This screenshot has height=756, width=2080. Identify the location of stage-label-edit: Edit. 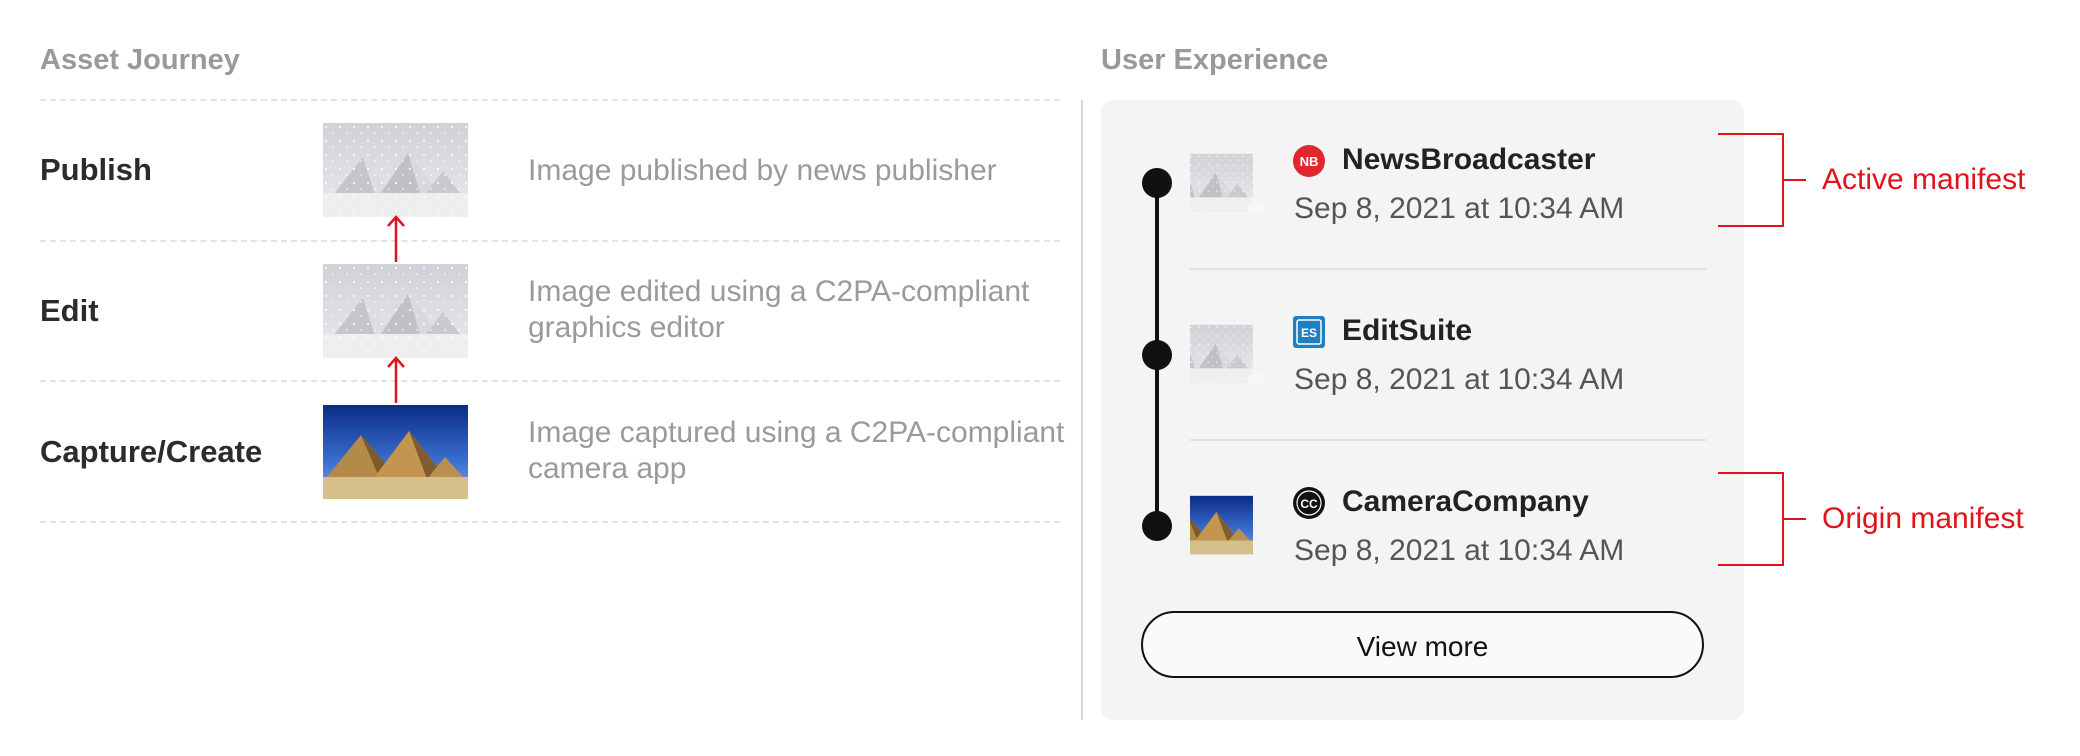
(69, 310).